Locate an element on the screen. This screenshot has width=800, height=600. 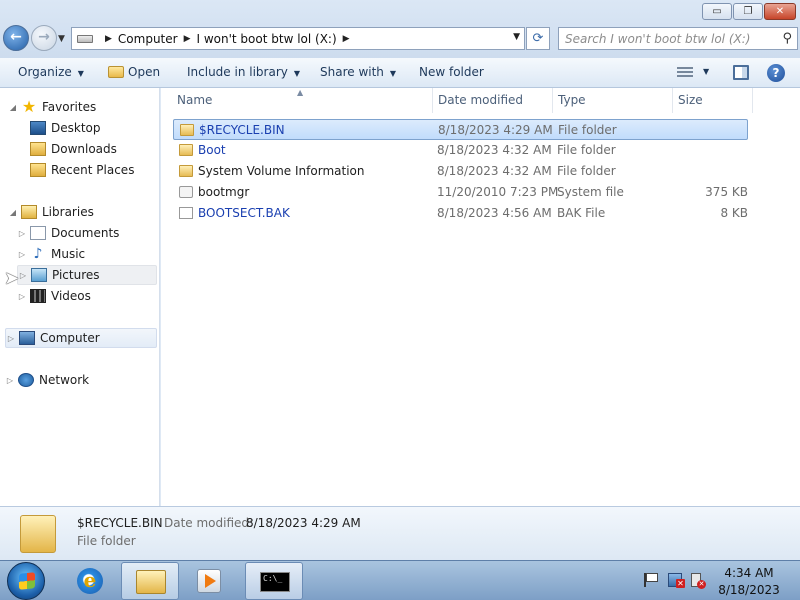
clock-time: 4:34 AM is located at coordinates (749, 573).